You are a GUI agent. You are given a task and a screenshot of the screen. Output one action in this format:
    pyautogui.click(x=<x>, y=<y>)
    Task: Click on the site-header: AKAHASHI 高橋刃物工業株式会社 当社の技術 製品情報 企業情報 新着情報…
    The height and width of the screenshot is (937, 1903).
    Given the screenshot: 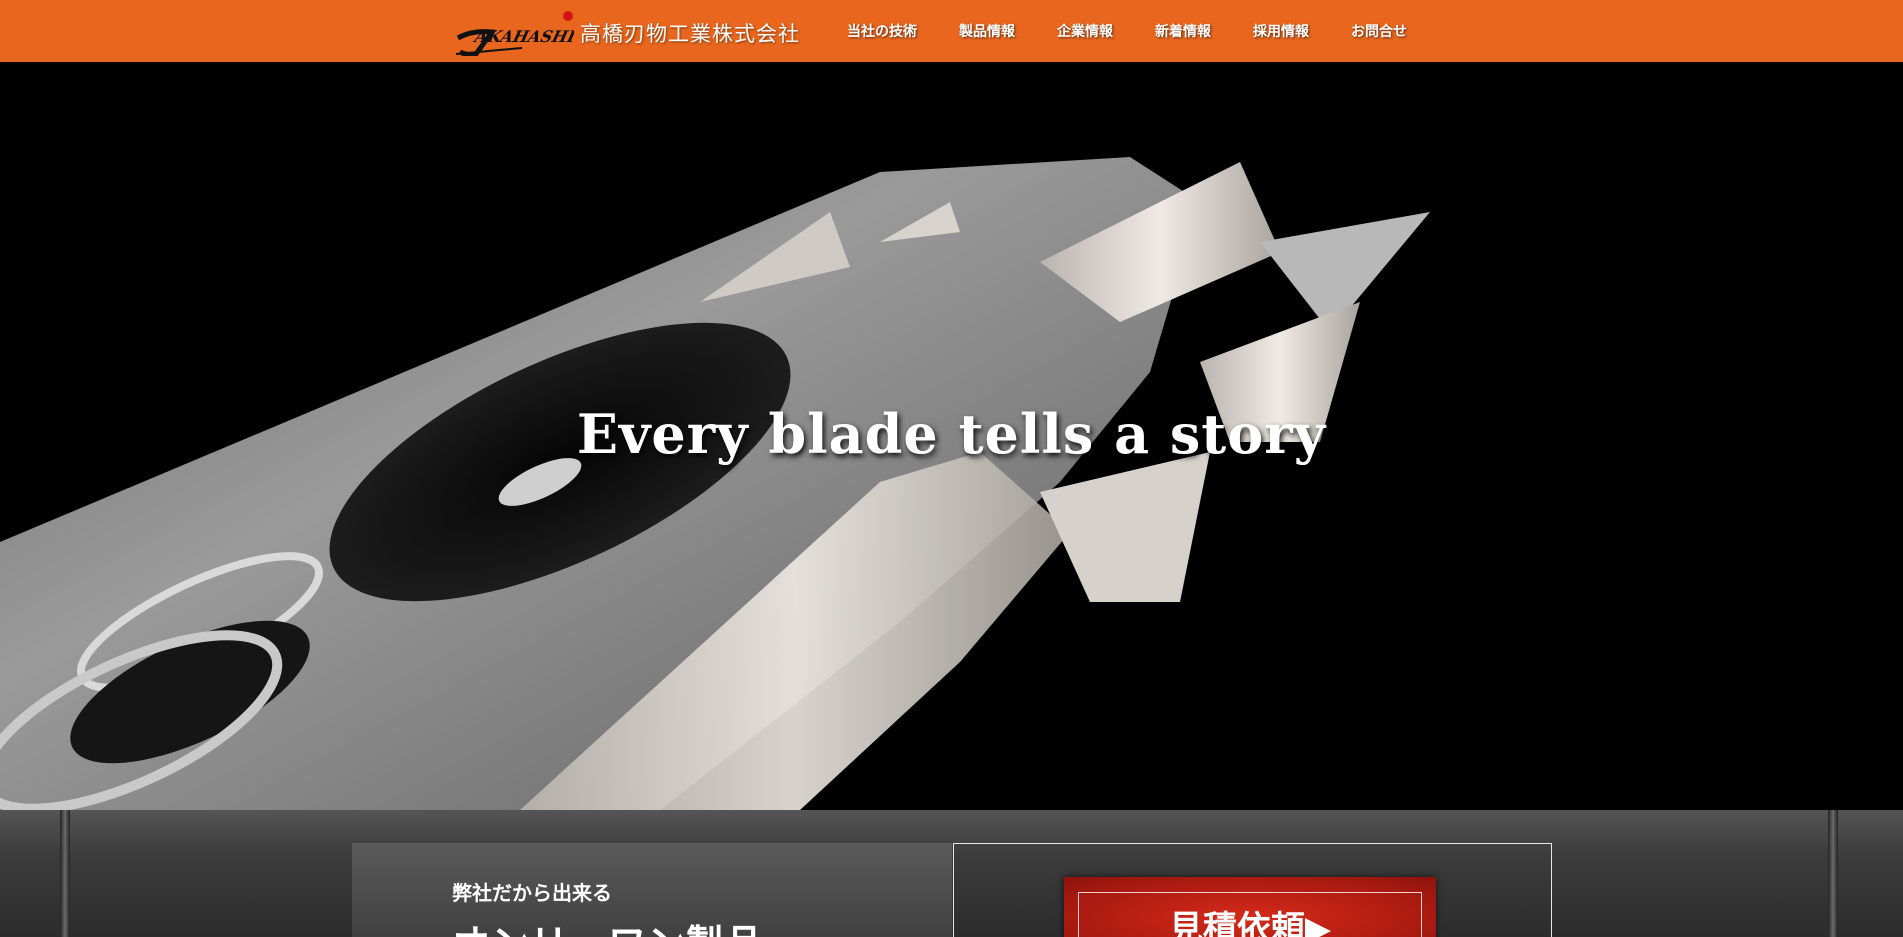 What is the action you would take?
    pyautogui.click(x=951, y=31)
    